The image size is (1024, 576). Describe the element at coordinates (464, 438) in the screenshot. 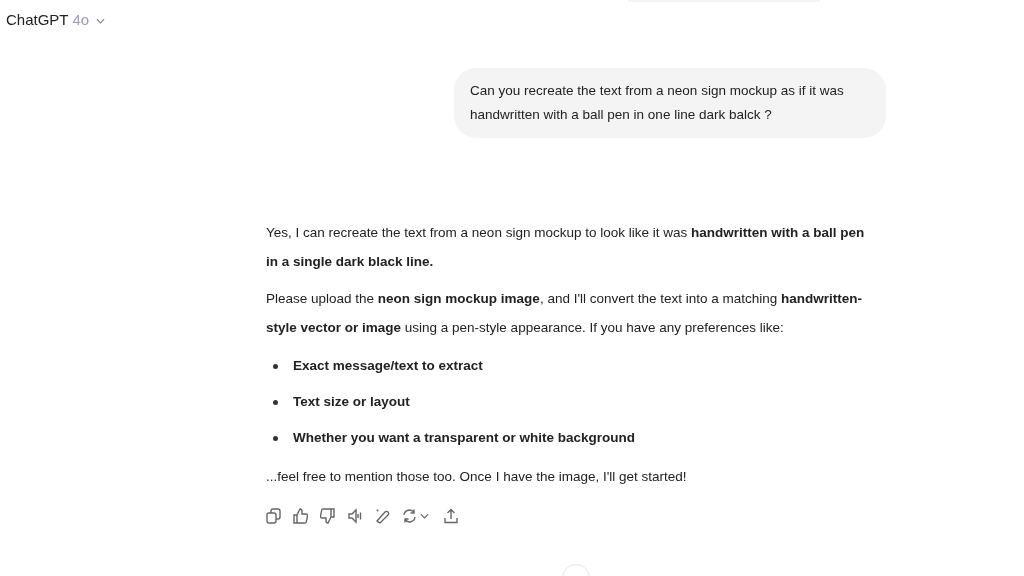

I see `list-item-text: Whether you want a transparent or white background` at that location.